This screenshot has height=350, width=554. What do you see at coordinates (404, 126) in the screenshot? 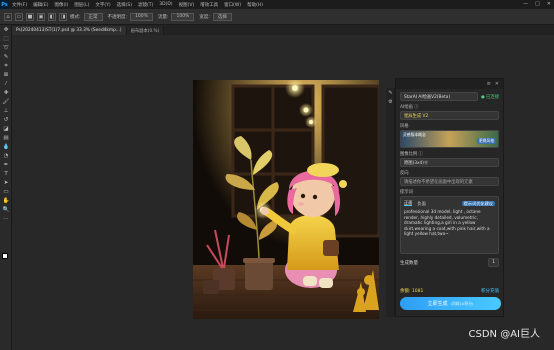
I see `style-label: 风格` at bounding box center [404, 126].